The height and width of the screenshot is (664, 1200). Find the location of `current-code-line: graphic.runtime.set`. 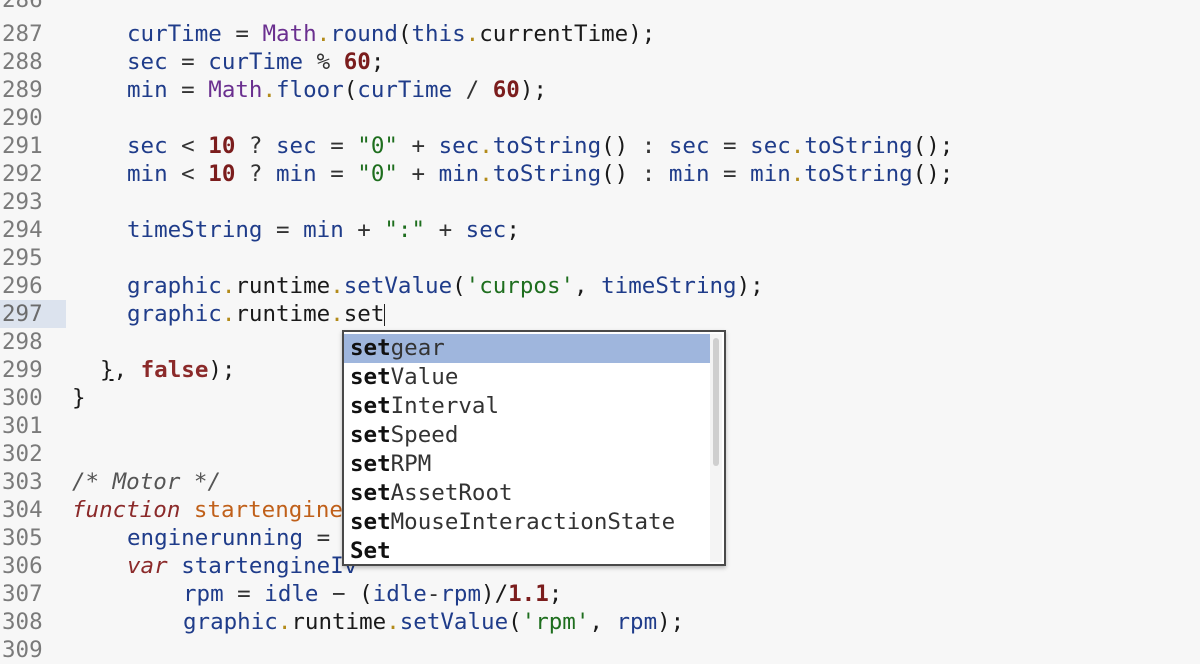

current-code-line: graphic.runtime.set is located at coordinates (256, 314).